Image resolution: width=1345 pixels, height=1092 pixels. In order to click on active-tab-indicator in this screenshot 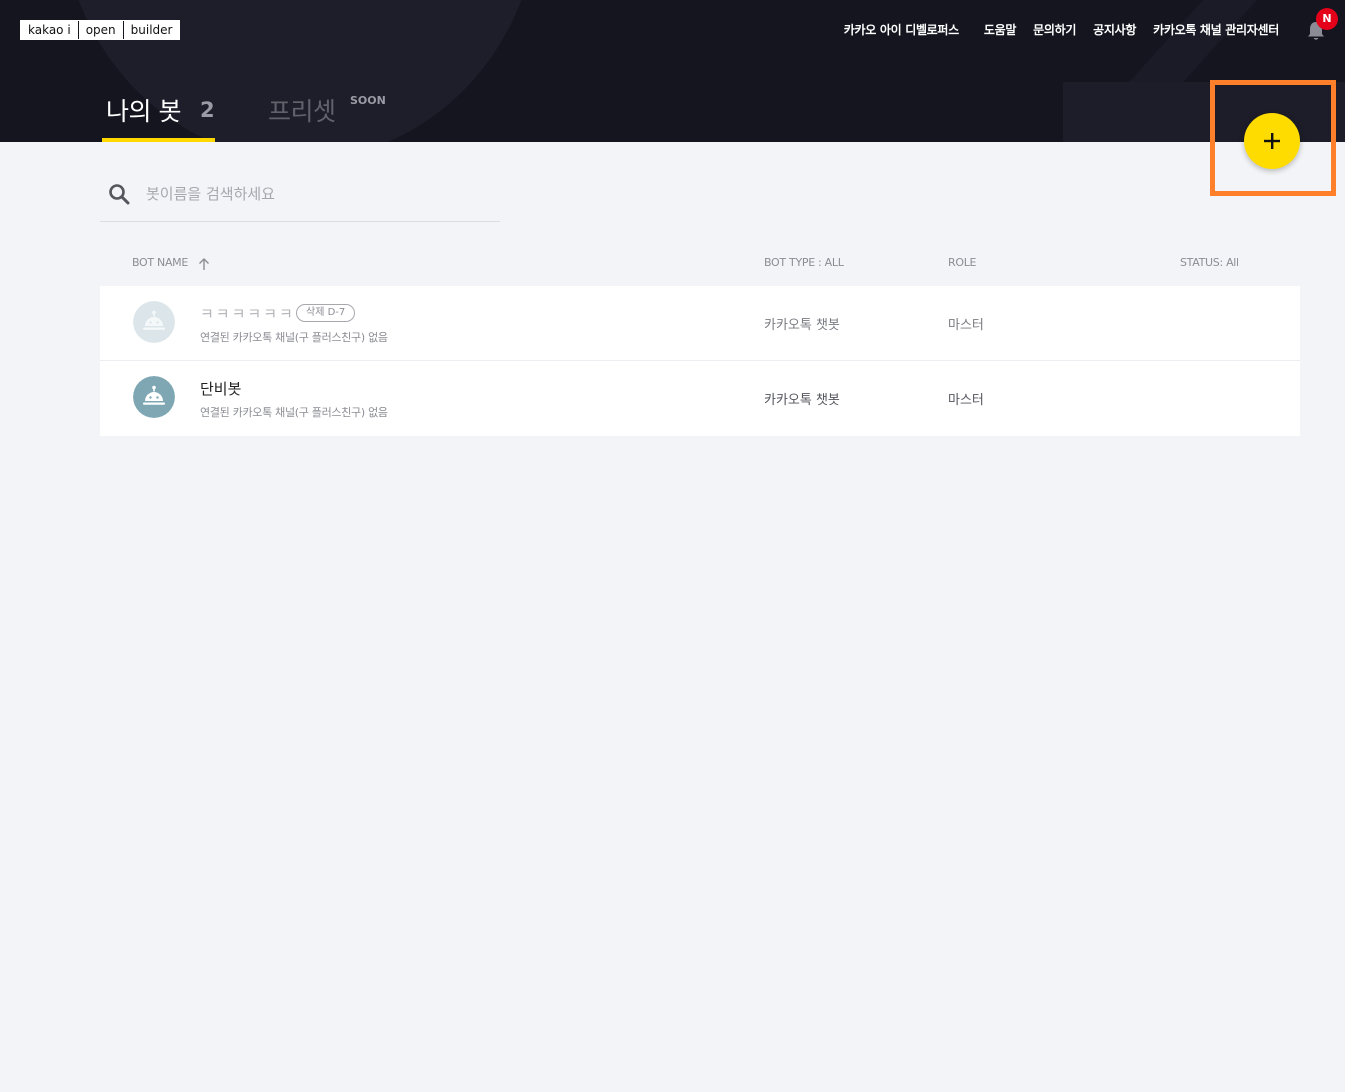, I will do `click(158, 140)`.